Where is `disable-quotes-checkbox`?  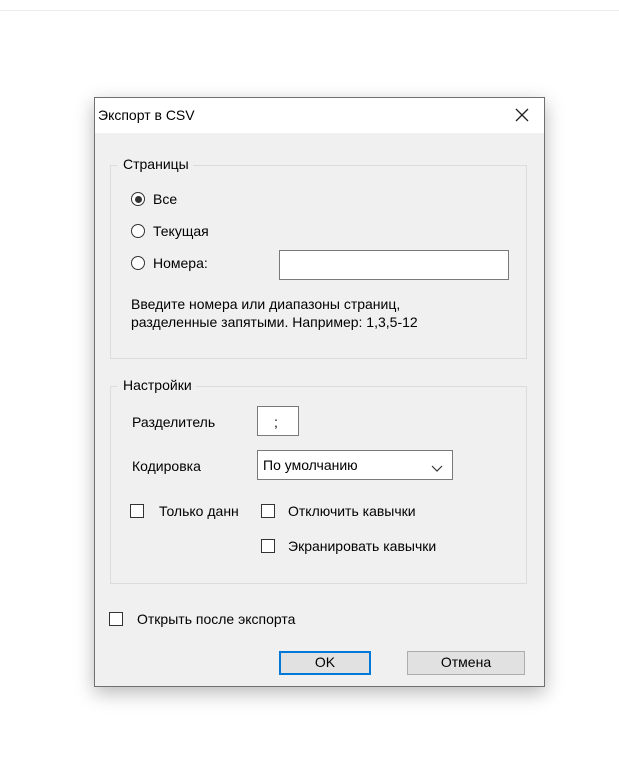 disable-quotes-checkbox is located at coordinates (268, 511).